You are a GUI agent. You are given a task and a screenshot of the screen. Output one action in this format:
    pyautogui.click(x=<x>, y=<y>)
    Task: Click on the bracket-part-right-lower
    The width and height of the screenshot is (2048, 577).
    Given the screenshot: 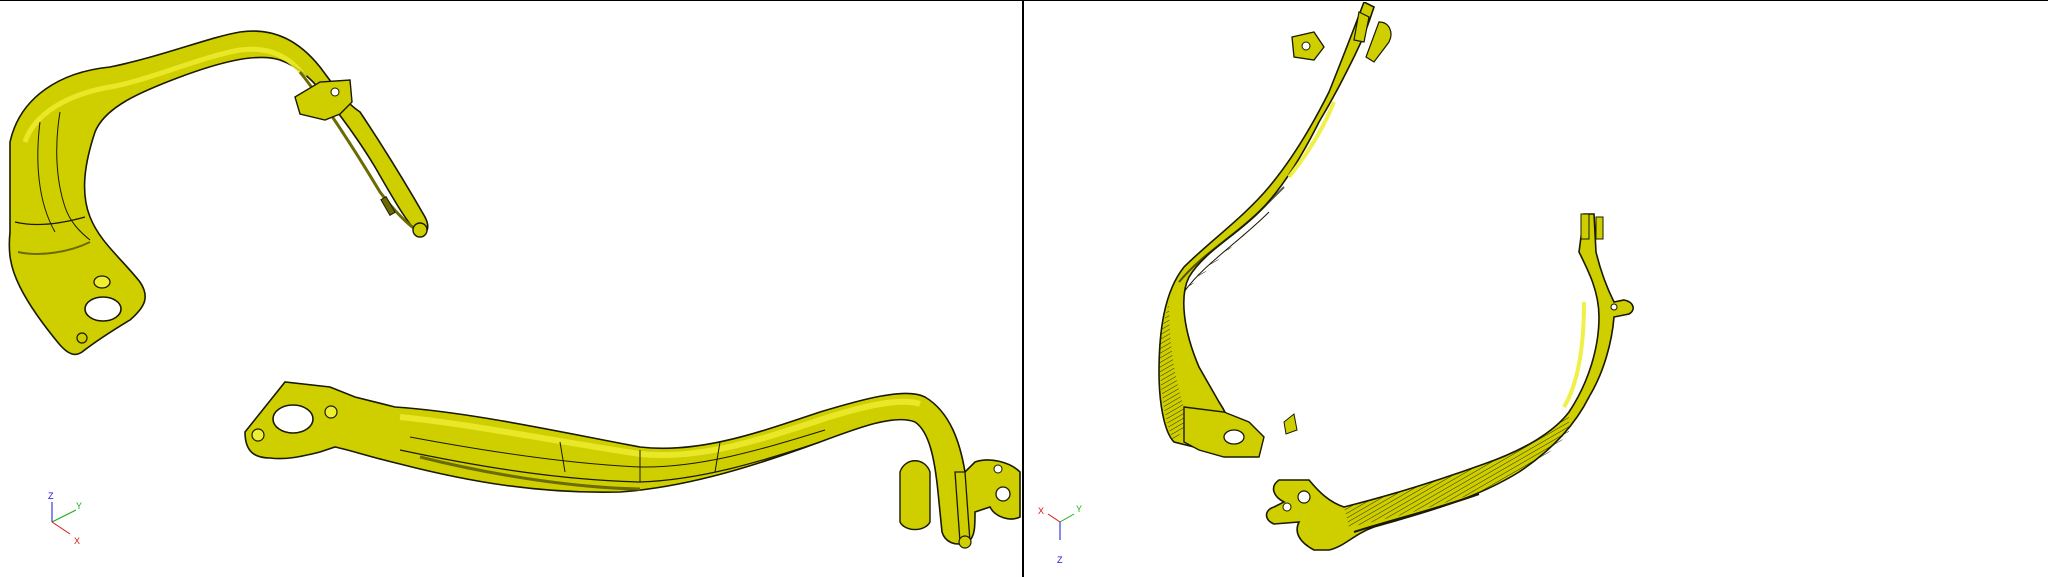 What is the action you would take?
    pyautogui.click(x=1449, y=382)
    